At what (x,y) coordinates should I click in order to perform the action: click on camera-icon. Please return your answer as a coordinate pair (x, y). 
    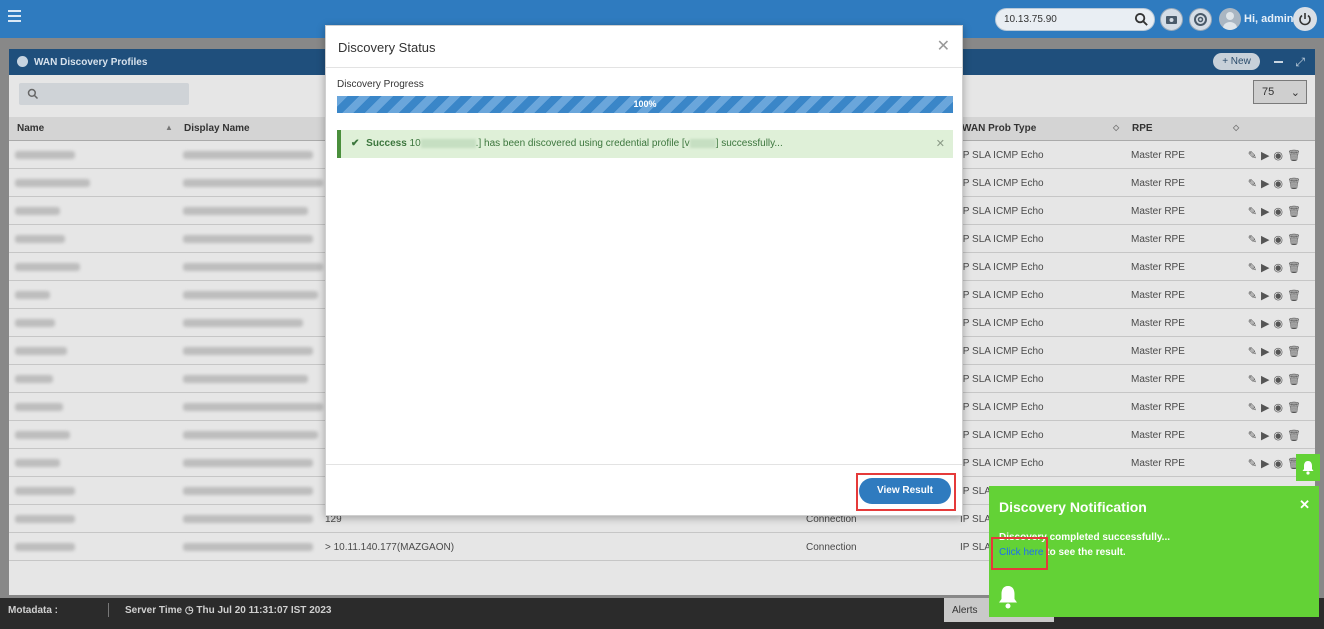
    Looking at the image, I should click on (1171, 19).